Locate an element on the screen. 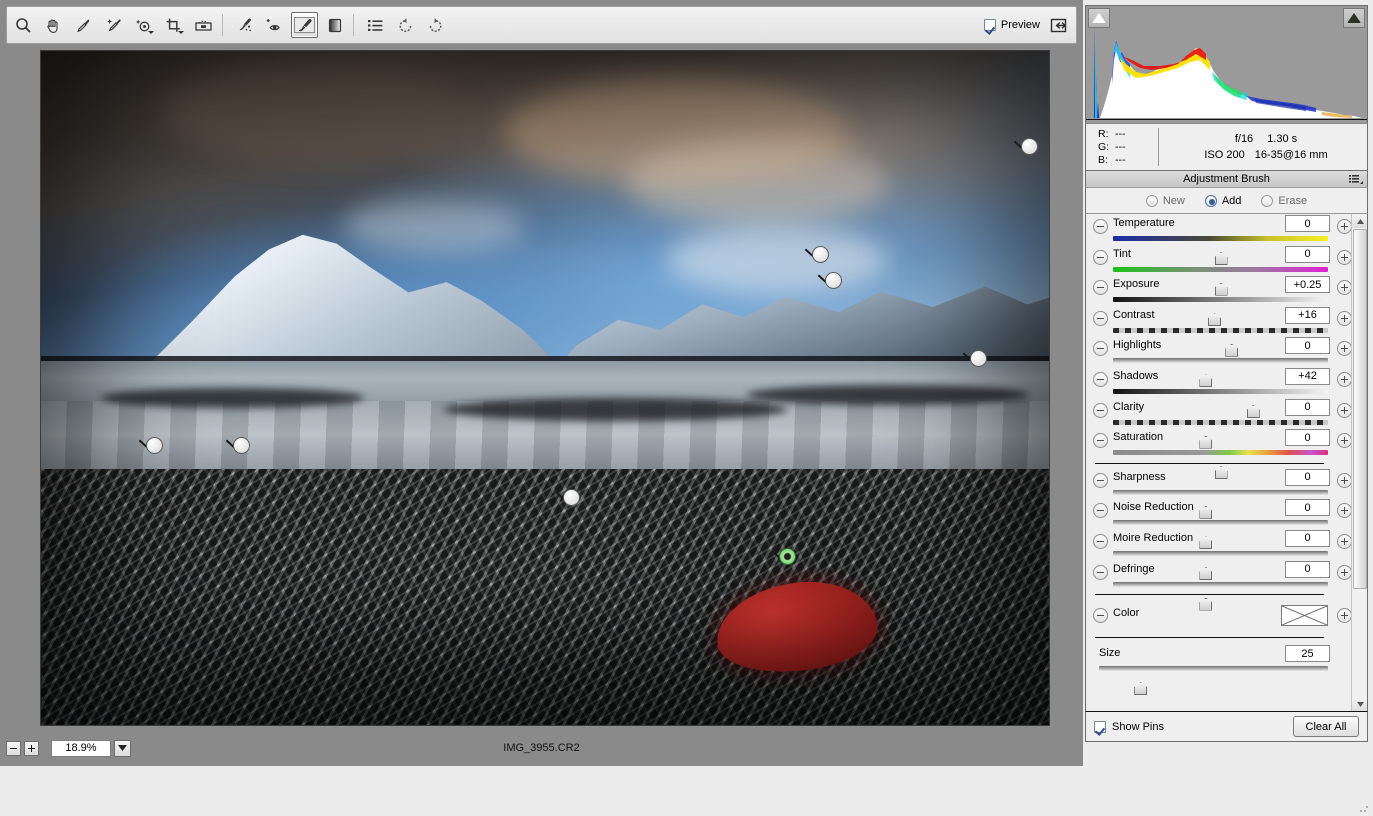 The width and height of the screenshot is (1373, 816). show-pins-checkbox is located at coordinates (1100, 726).